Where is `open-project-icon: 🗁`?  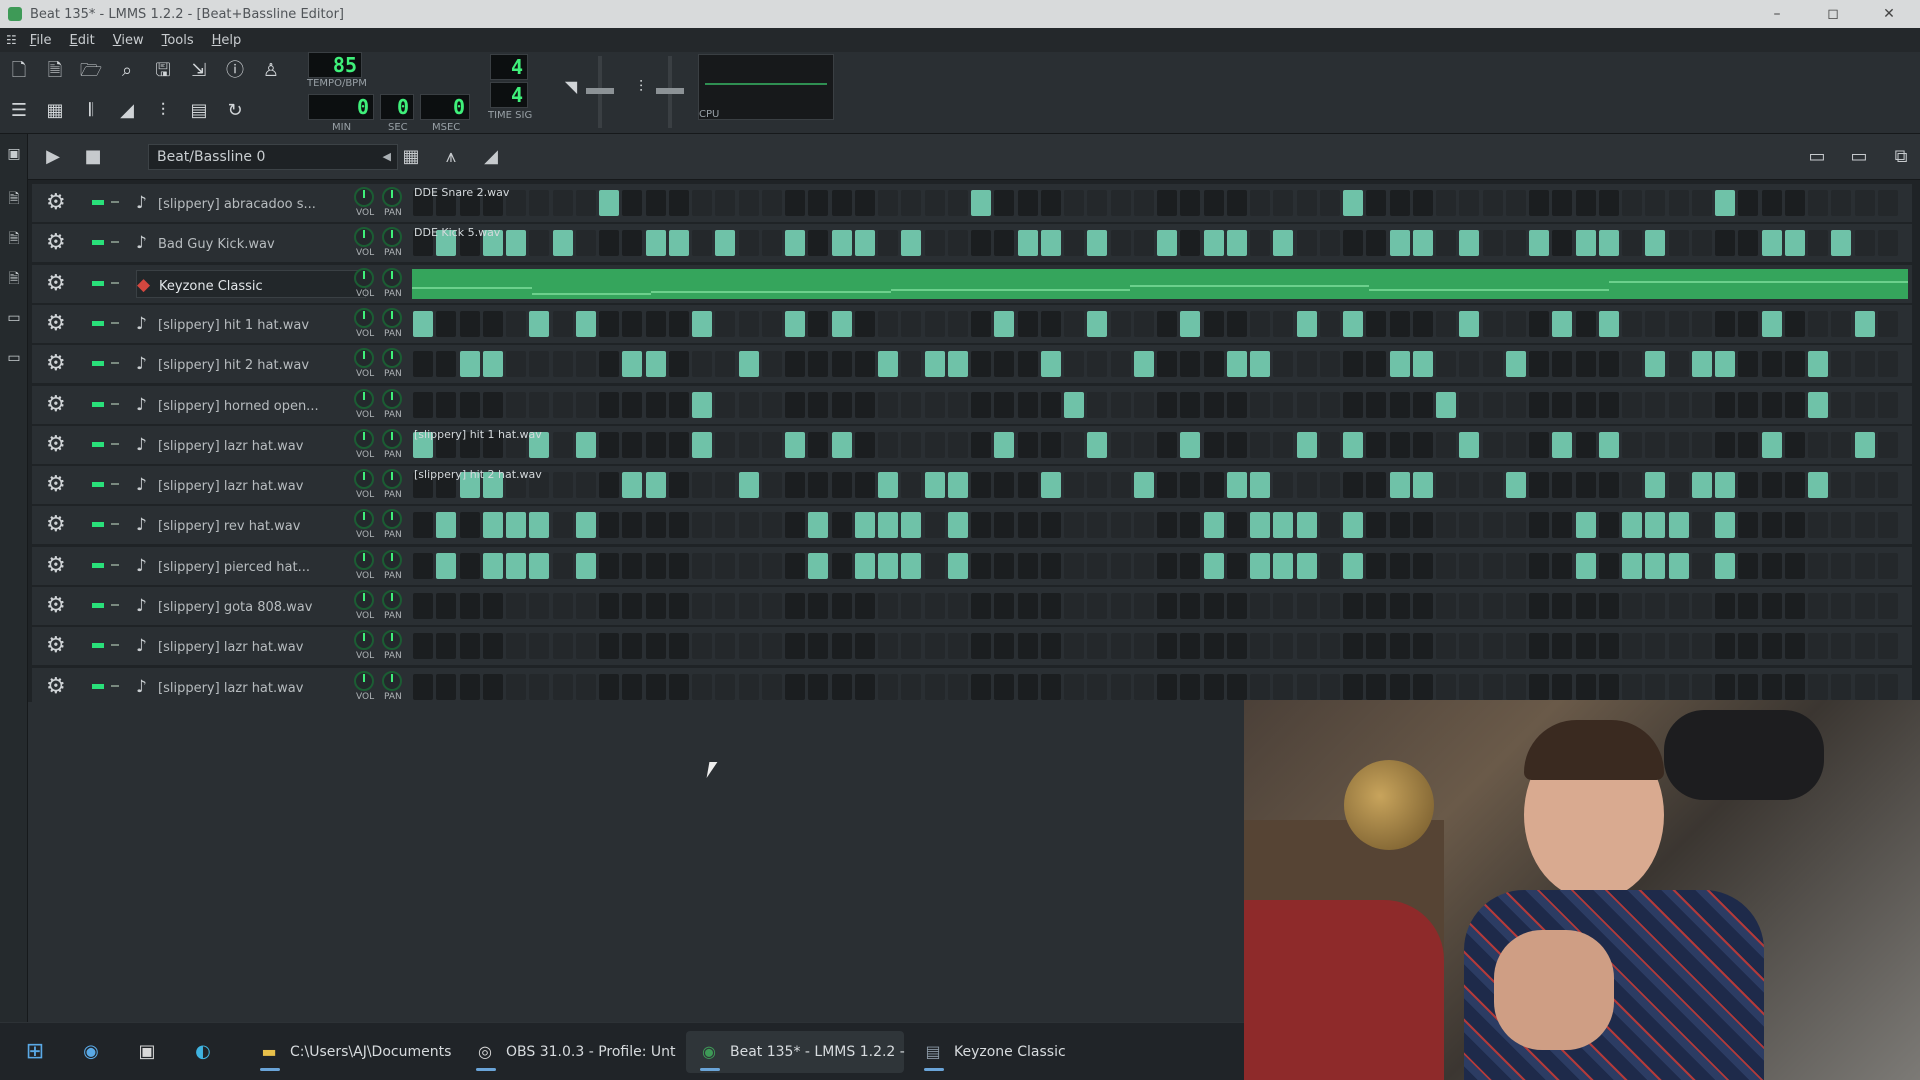 open-project-icon: 🗁 is located at coordinates (91, 71).